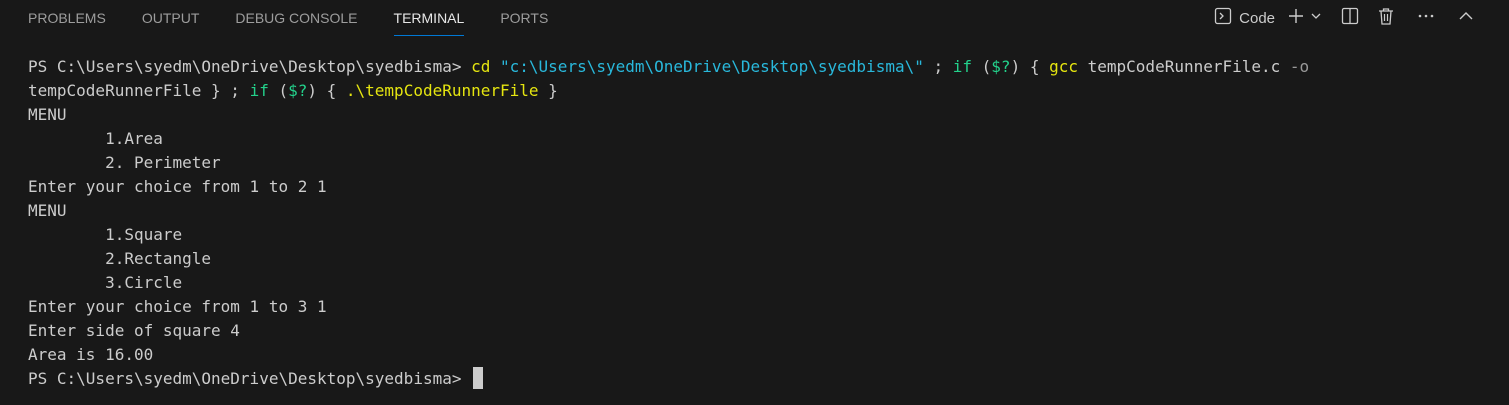 The height and width of the screenshot is (405, 1509). Describe the element at coordinates (524, 19) in the screenshot. I see `tab-ports: PORTS` at that location.